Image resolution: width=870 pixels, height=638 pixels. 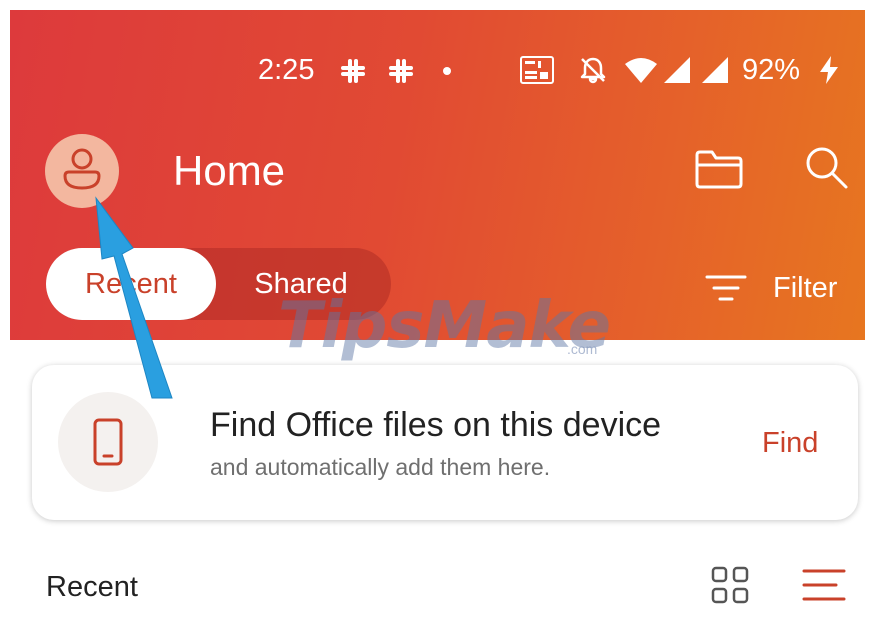 I want to click on list-view-icon, so click(x=824, y=585).